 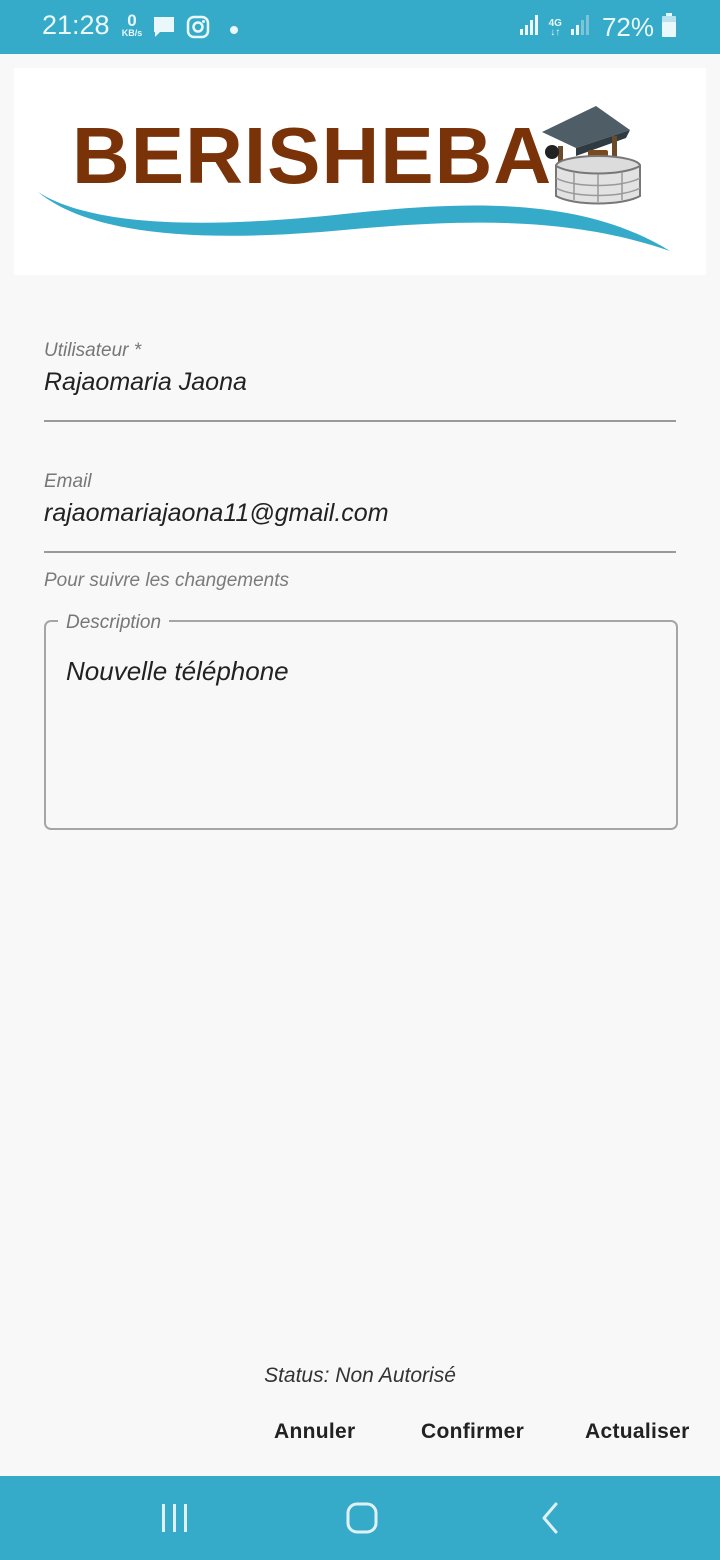 I want to click on network-type: 4G, so click(x=555, y=23).